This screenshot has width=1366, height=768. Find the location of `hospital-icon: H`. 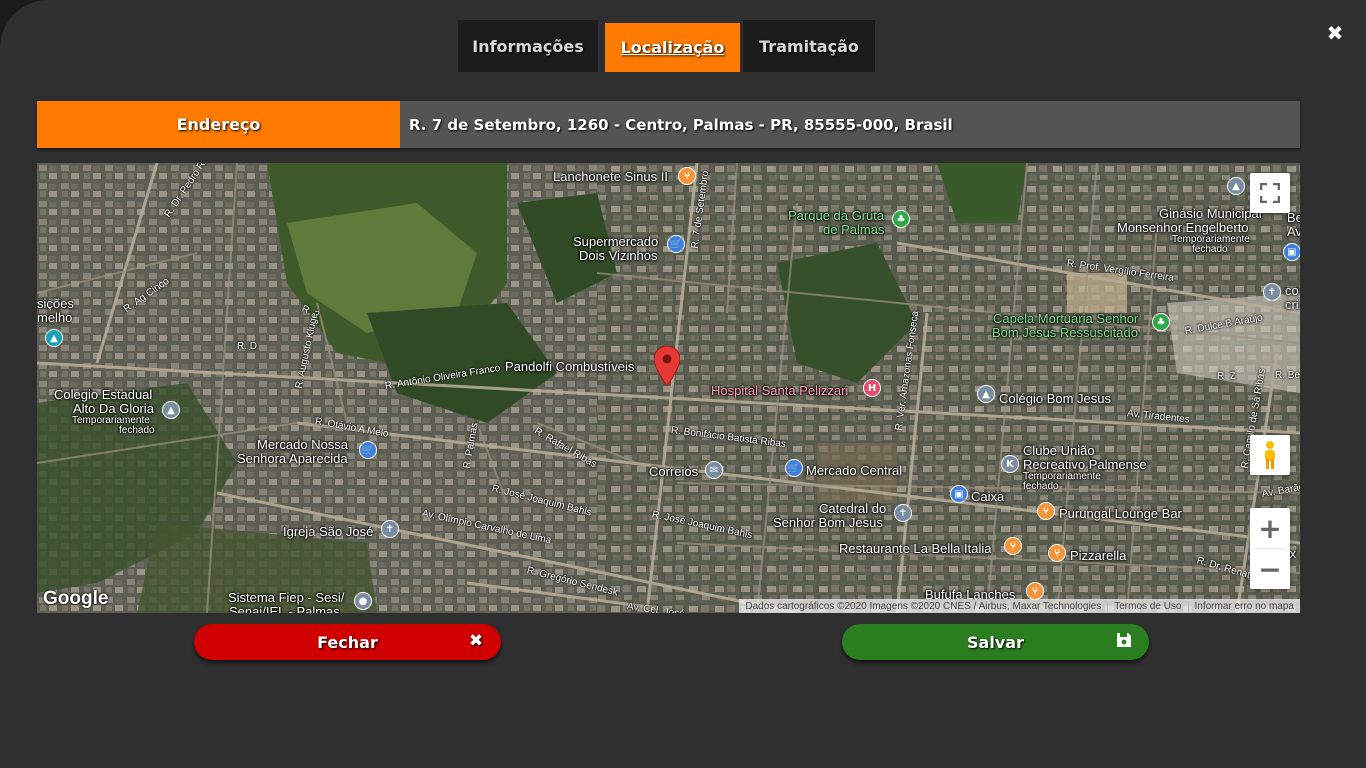

hospital-icon: H is located at coordinates (872, 388).